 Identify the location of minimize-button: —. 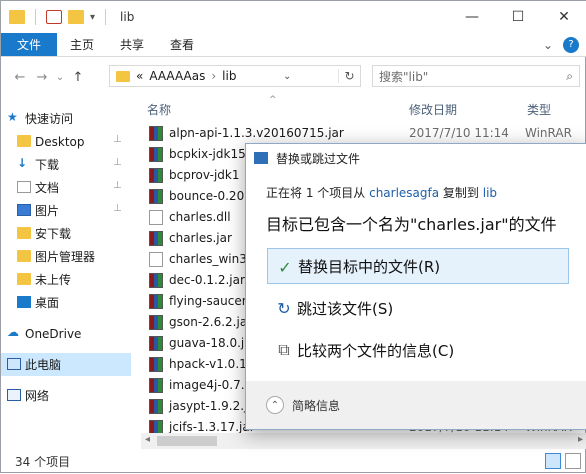
(472, 17).